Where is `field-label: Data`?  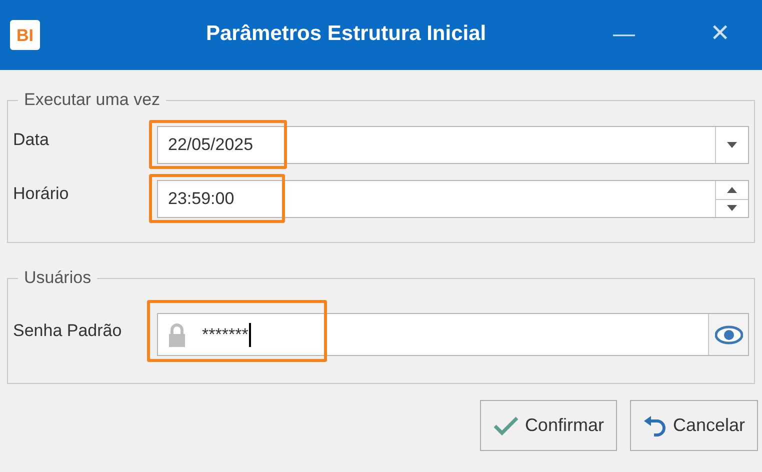
field-label: Data is located at coordinates (31, 140).